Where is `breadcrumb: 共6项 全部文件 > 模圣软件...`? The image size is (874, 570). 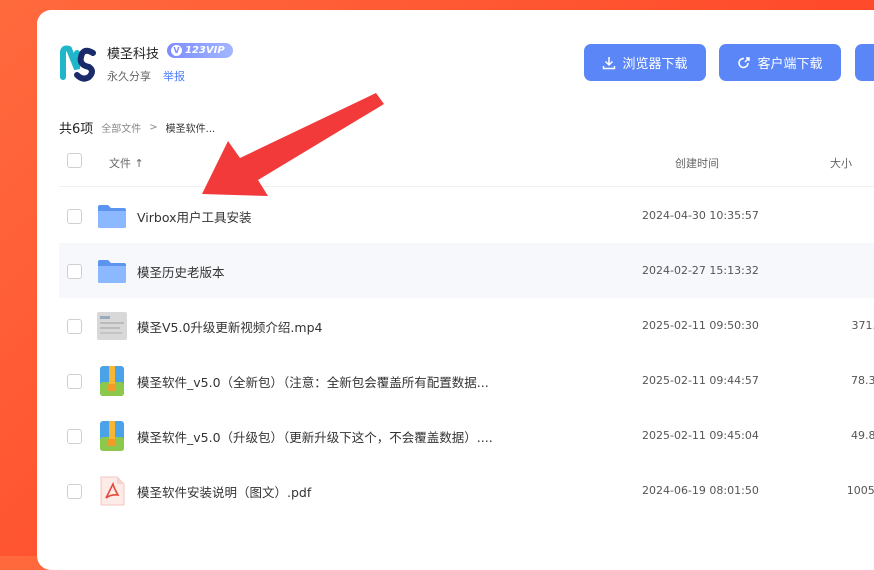 breadcrumb: 共6项 全部文件 > 模圣软件... is located at coordinates (137, 127).